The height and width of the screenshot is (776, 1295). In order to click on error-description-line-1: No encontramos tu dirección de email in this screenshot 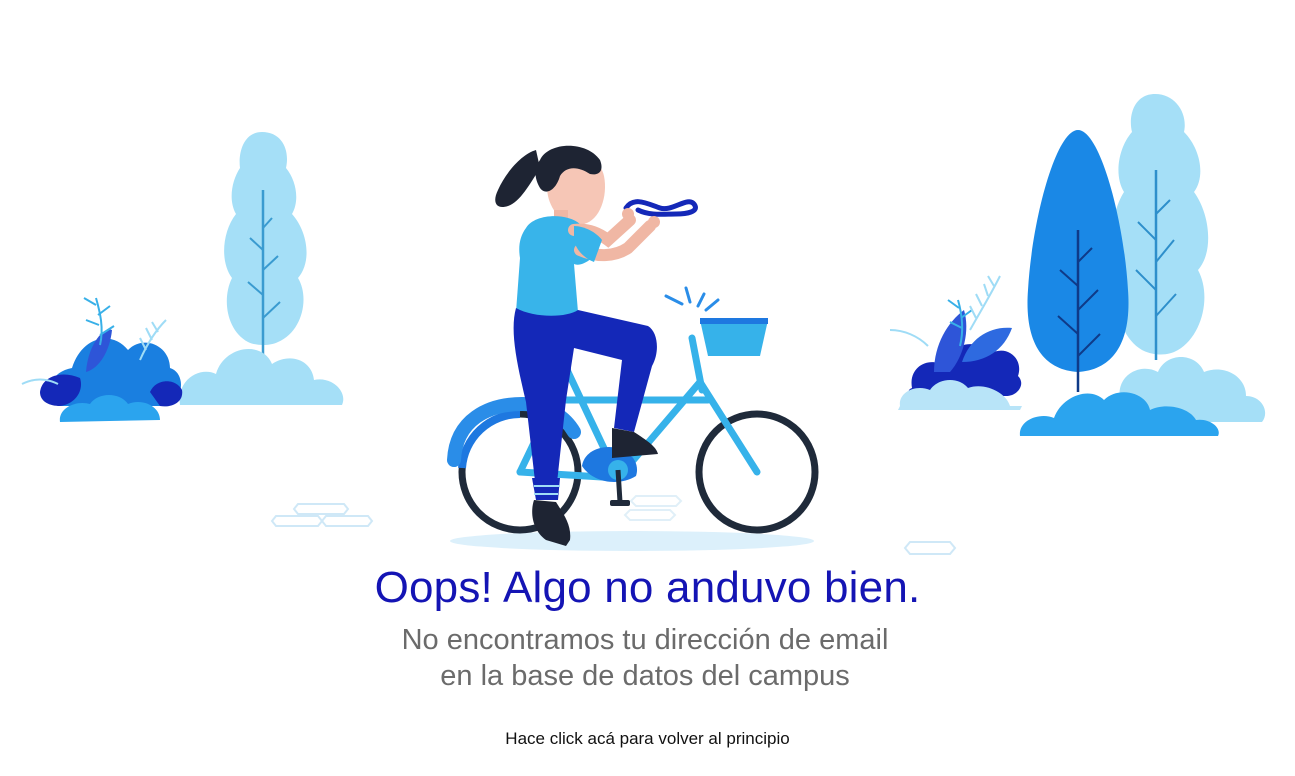, I will do `click(645, 640)`.